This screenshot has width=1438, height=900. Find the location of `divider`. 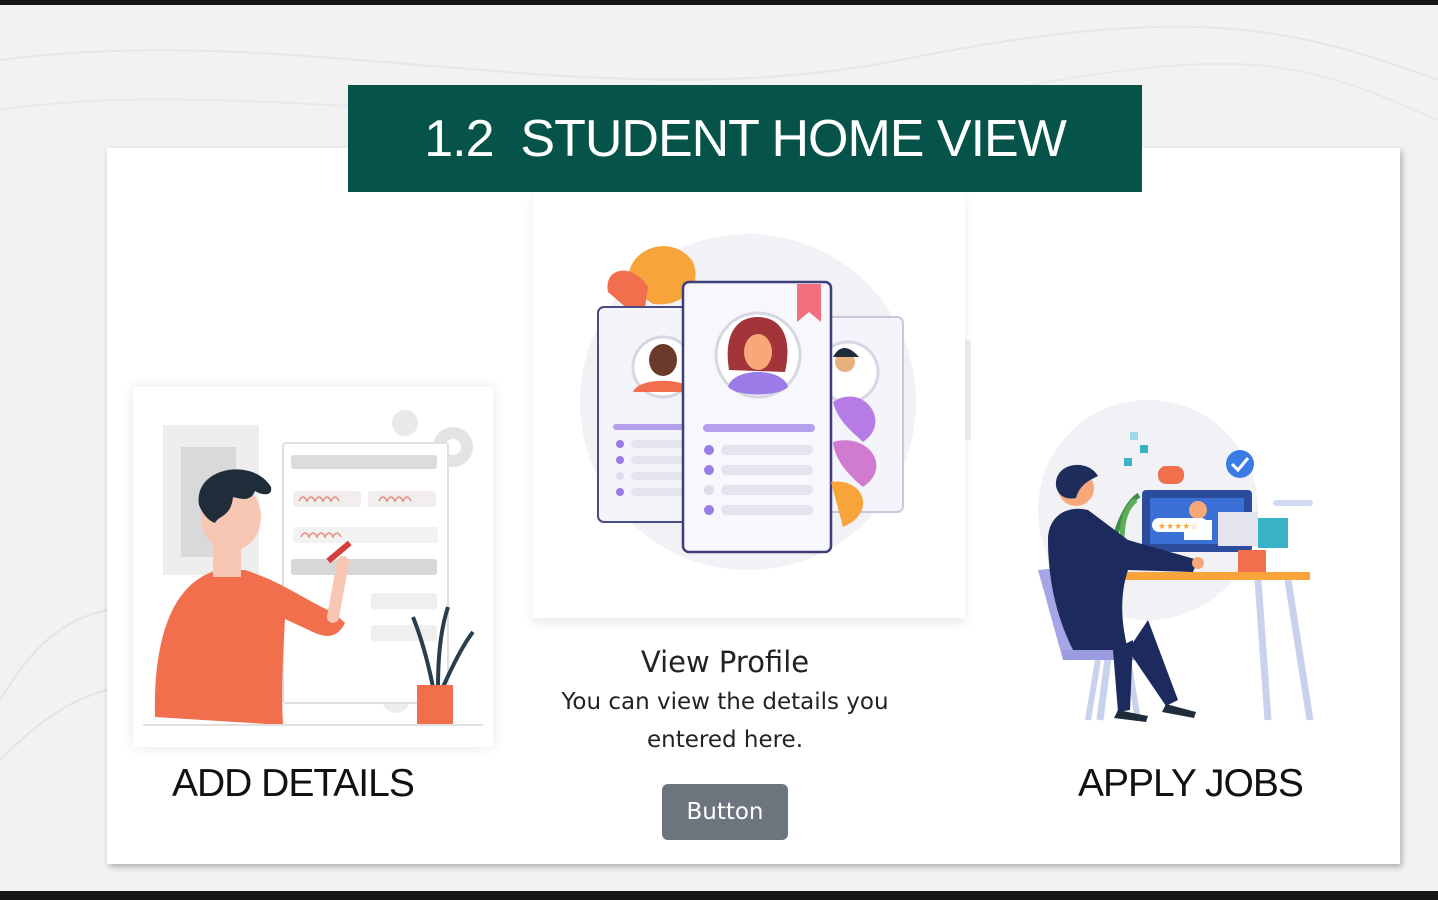

divider is located at coordinates (968, 390).